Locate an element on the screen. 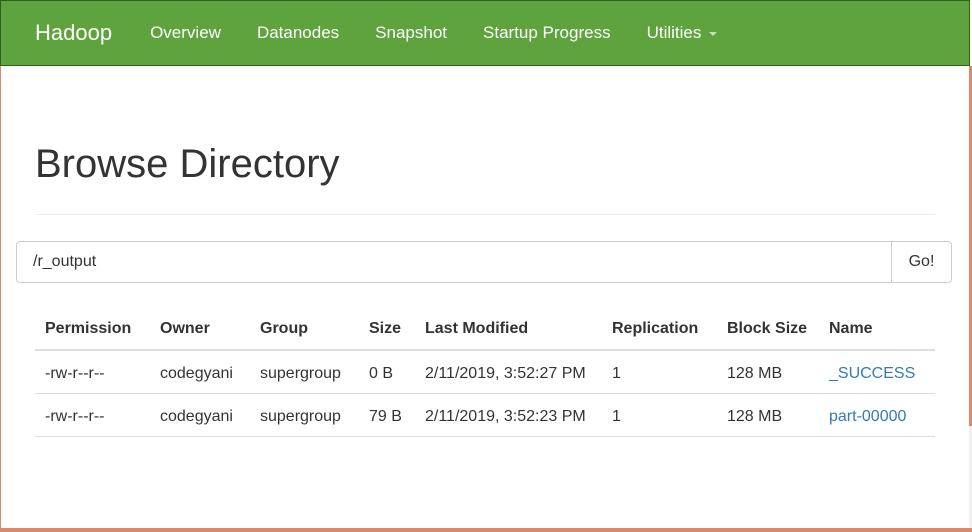 Image resolution: width=972 pixels, height=532 pixels. brand-logo: Hadoop is located at coordinates (73, 33).